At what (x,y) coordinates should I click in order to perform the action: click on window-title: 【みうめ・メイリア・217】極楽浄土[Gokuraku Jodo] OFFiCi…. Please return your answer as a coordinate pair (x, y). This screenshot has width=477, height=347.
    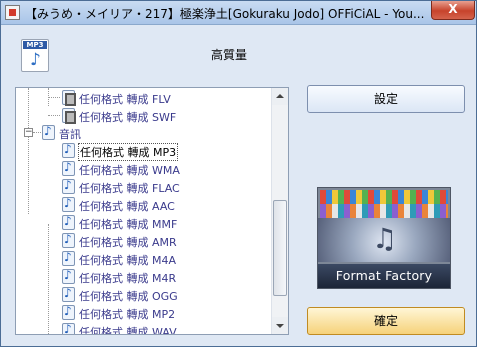
    Looking at the image, I should click on (225, 14).